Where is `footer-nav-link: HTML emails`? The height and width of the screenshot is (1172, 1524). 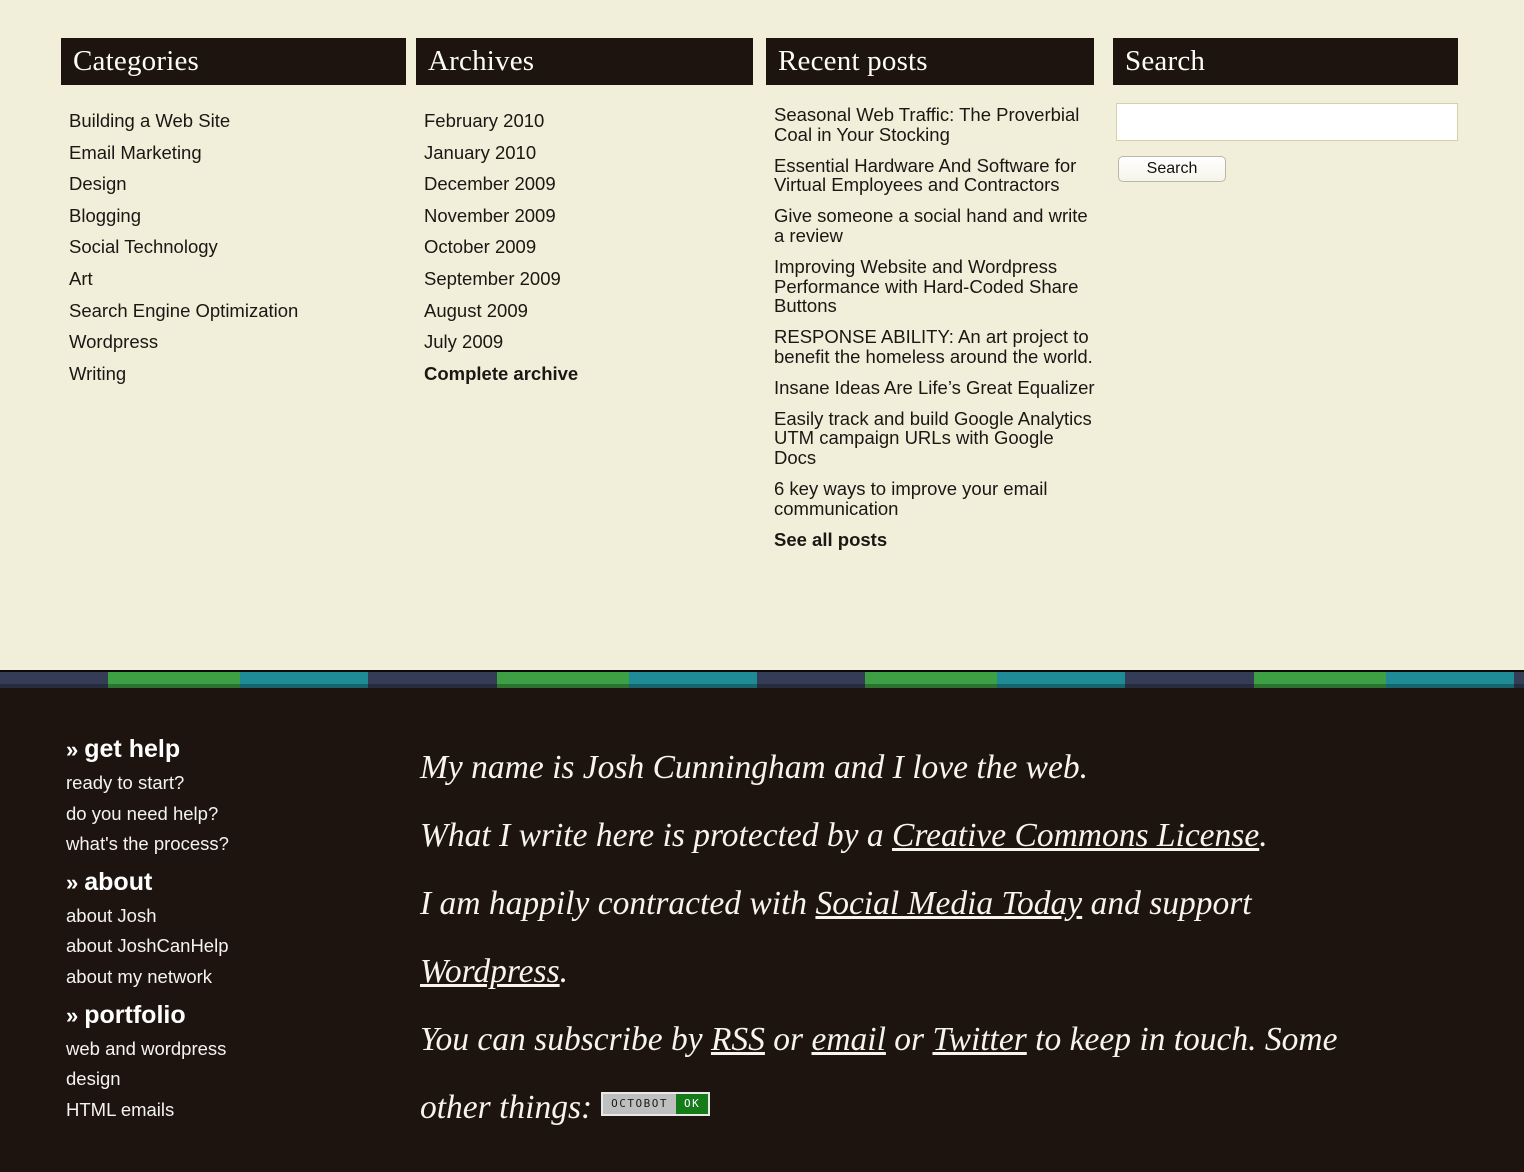 footer-nav-link: HTML emails is located at coordinates (216, 1110).